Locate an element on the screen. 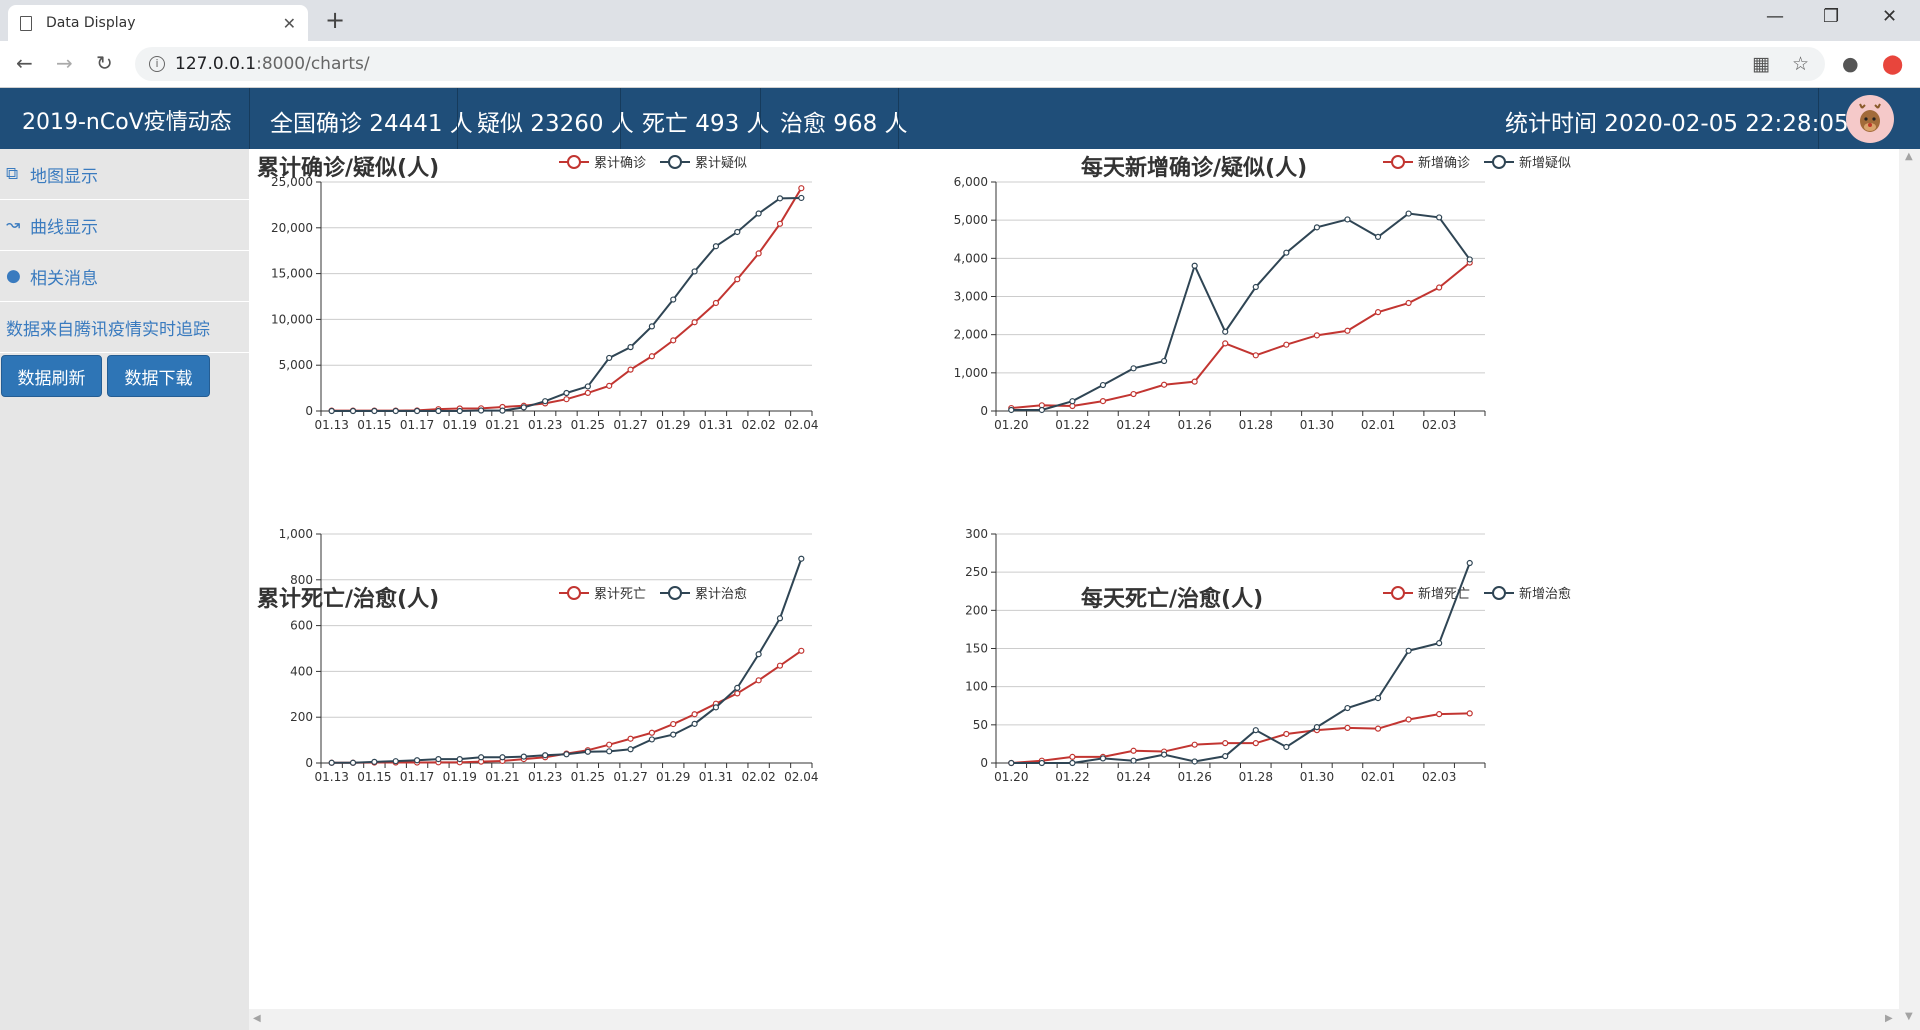 Image resolution: width=1920 pixels, height=1030 pixels. sidebar-item-map: ⧉ 地图显示 is located at coordinates (124, 174).